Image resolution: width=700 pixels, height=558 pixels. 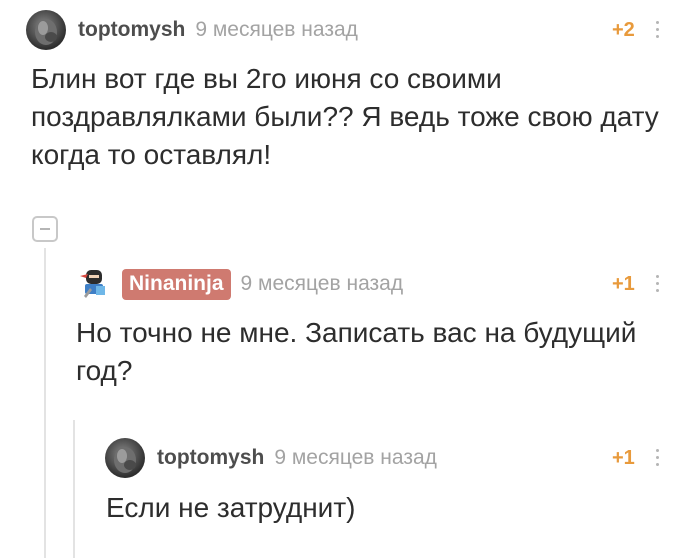 What do you see at coordinates (45, 229) in the screenshot?
I see `minus-square-icon` at bounding box center [45, 229].